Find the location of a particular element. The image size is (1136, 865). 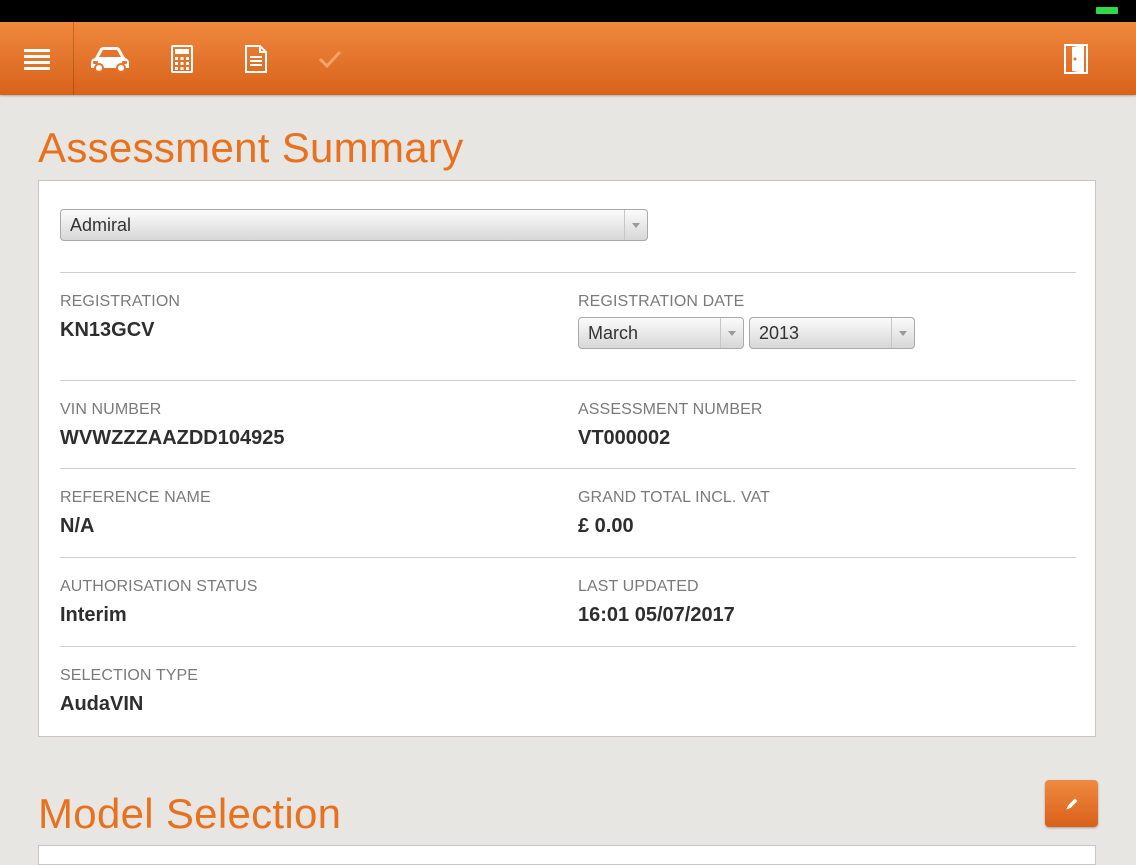

last-updated-value: 16:01 05/07/2017 is located at coordinates (656, 615).